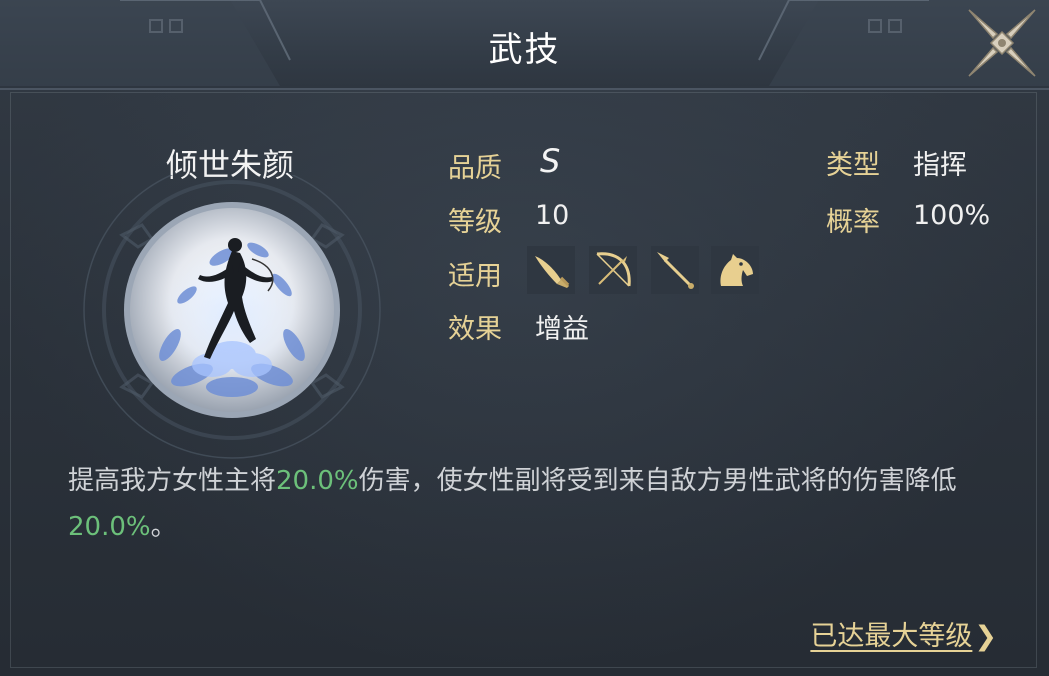 Image resolution: width=1049 pixels, height=676 pixels. Describe the element at coordinates (562, 329) in the screenshot. I see `effect-value: 增益` at that location.